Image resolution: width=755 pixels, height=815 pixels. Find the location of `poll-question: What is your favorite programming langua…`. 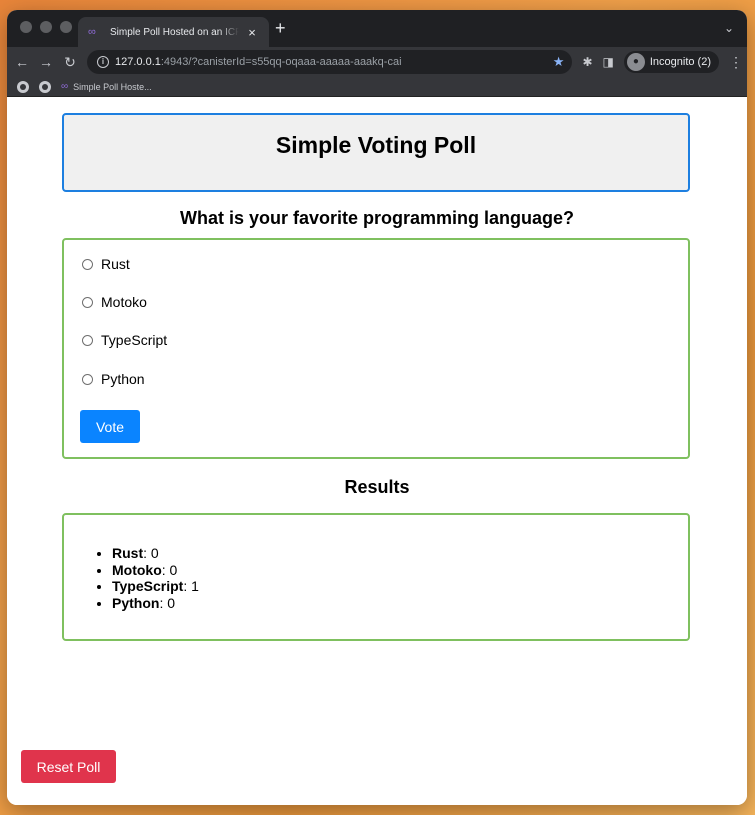

poll-question: What is your favorite programming langua… is located at coordinates (377, 218).